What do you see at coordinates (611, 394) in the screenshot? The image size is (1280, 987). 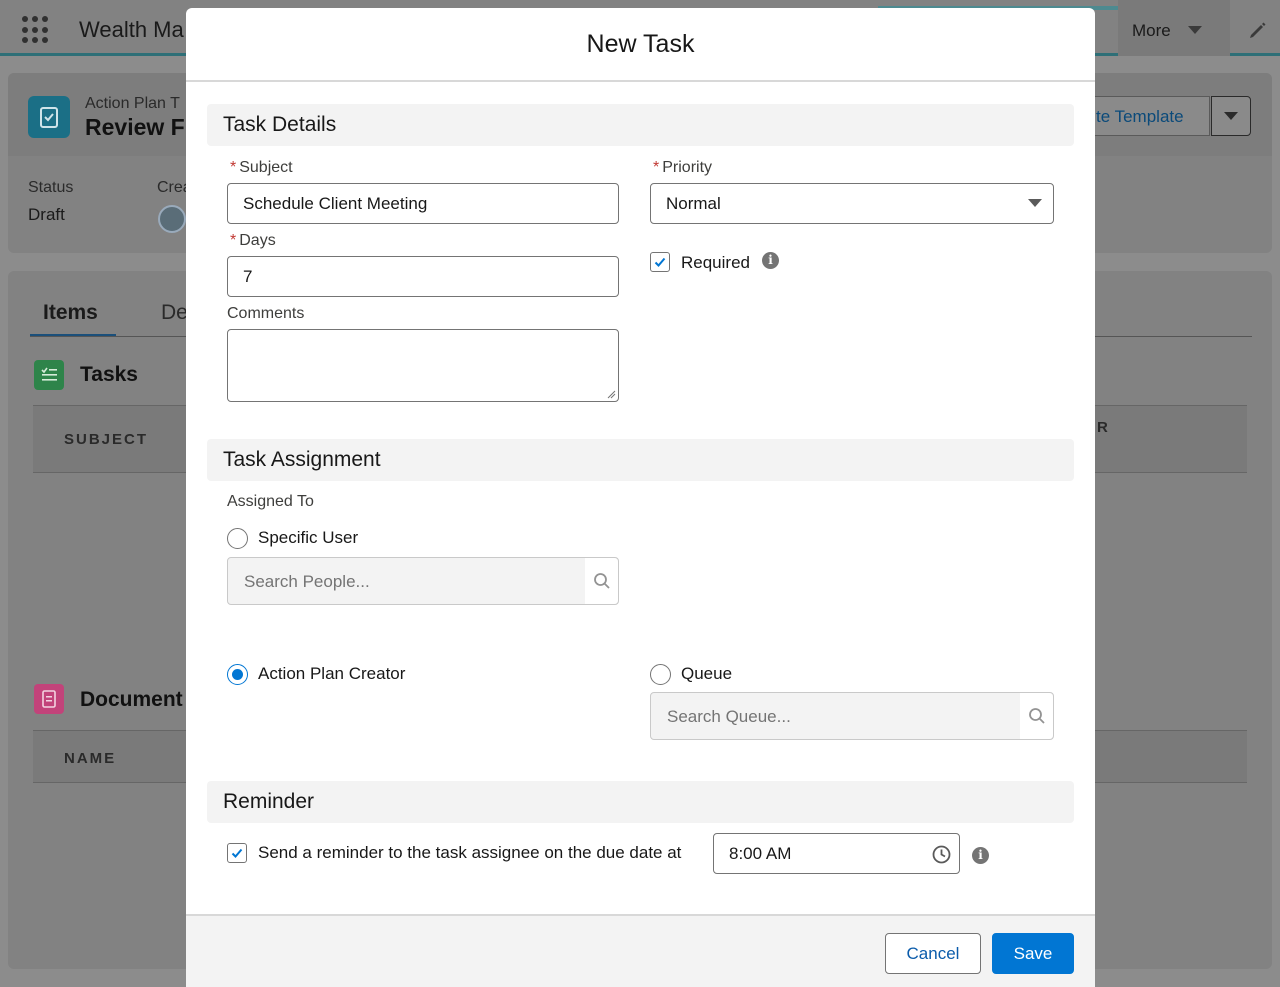 I see `resize-handle-icon` at bounding box center [611, 394].